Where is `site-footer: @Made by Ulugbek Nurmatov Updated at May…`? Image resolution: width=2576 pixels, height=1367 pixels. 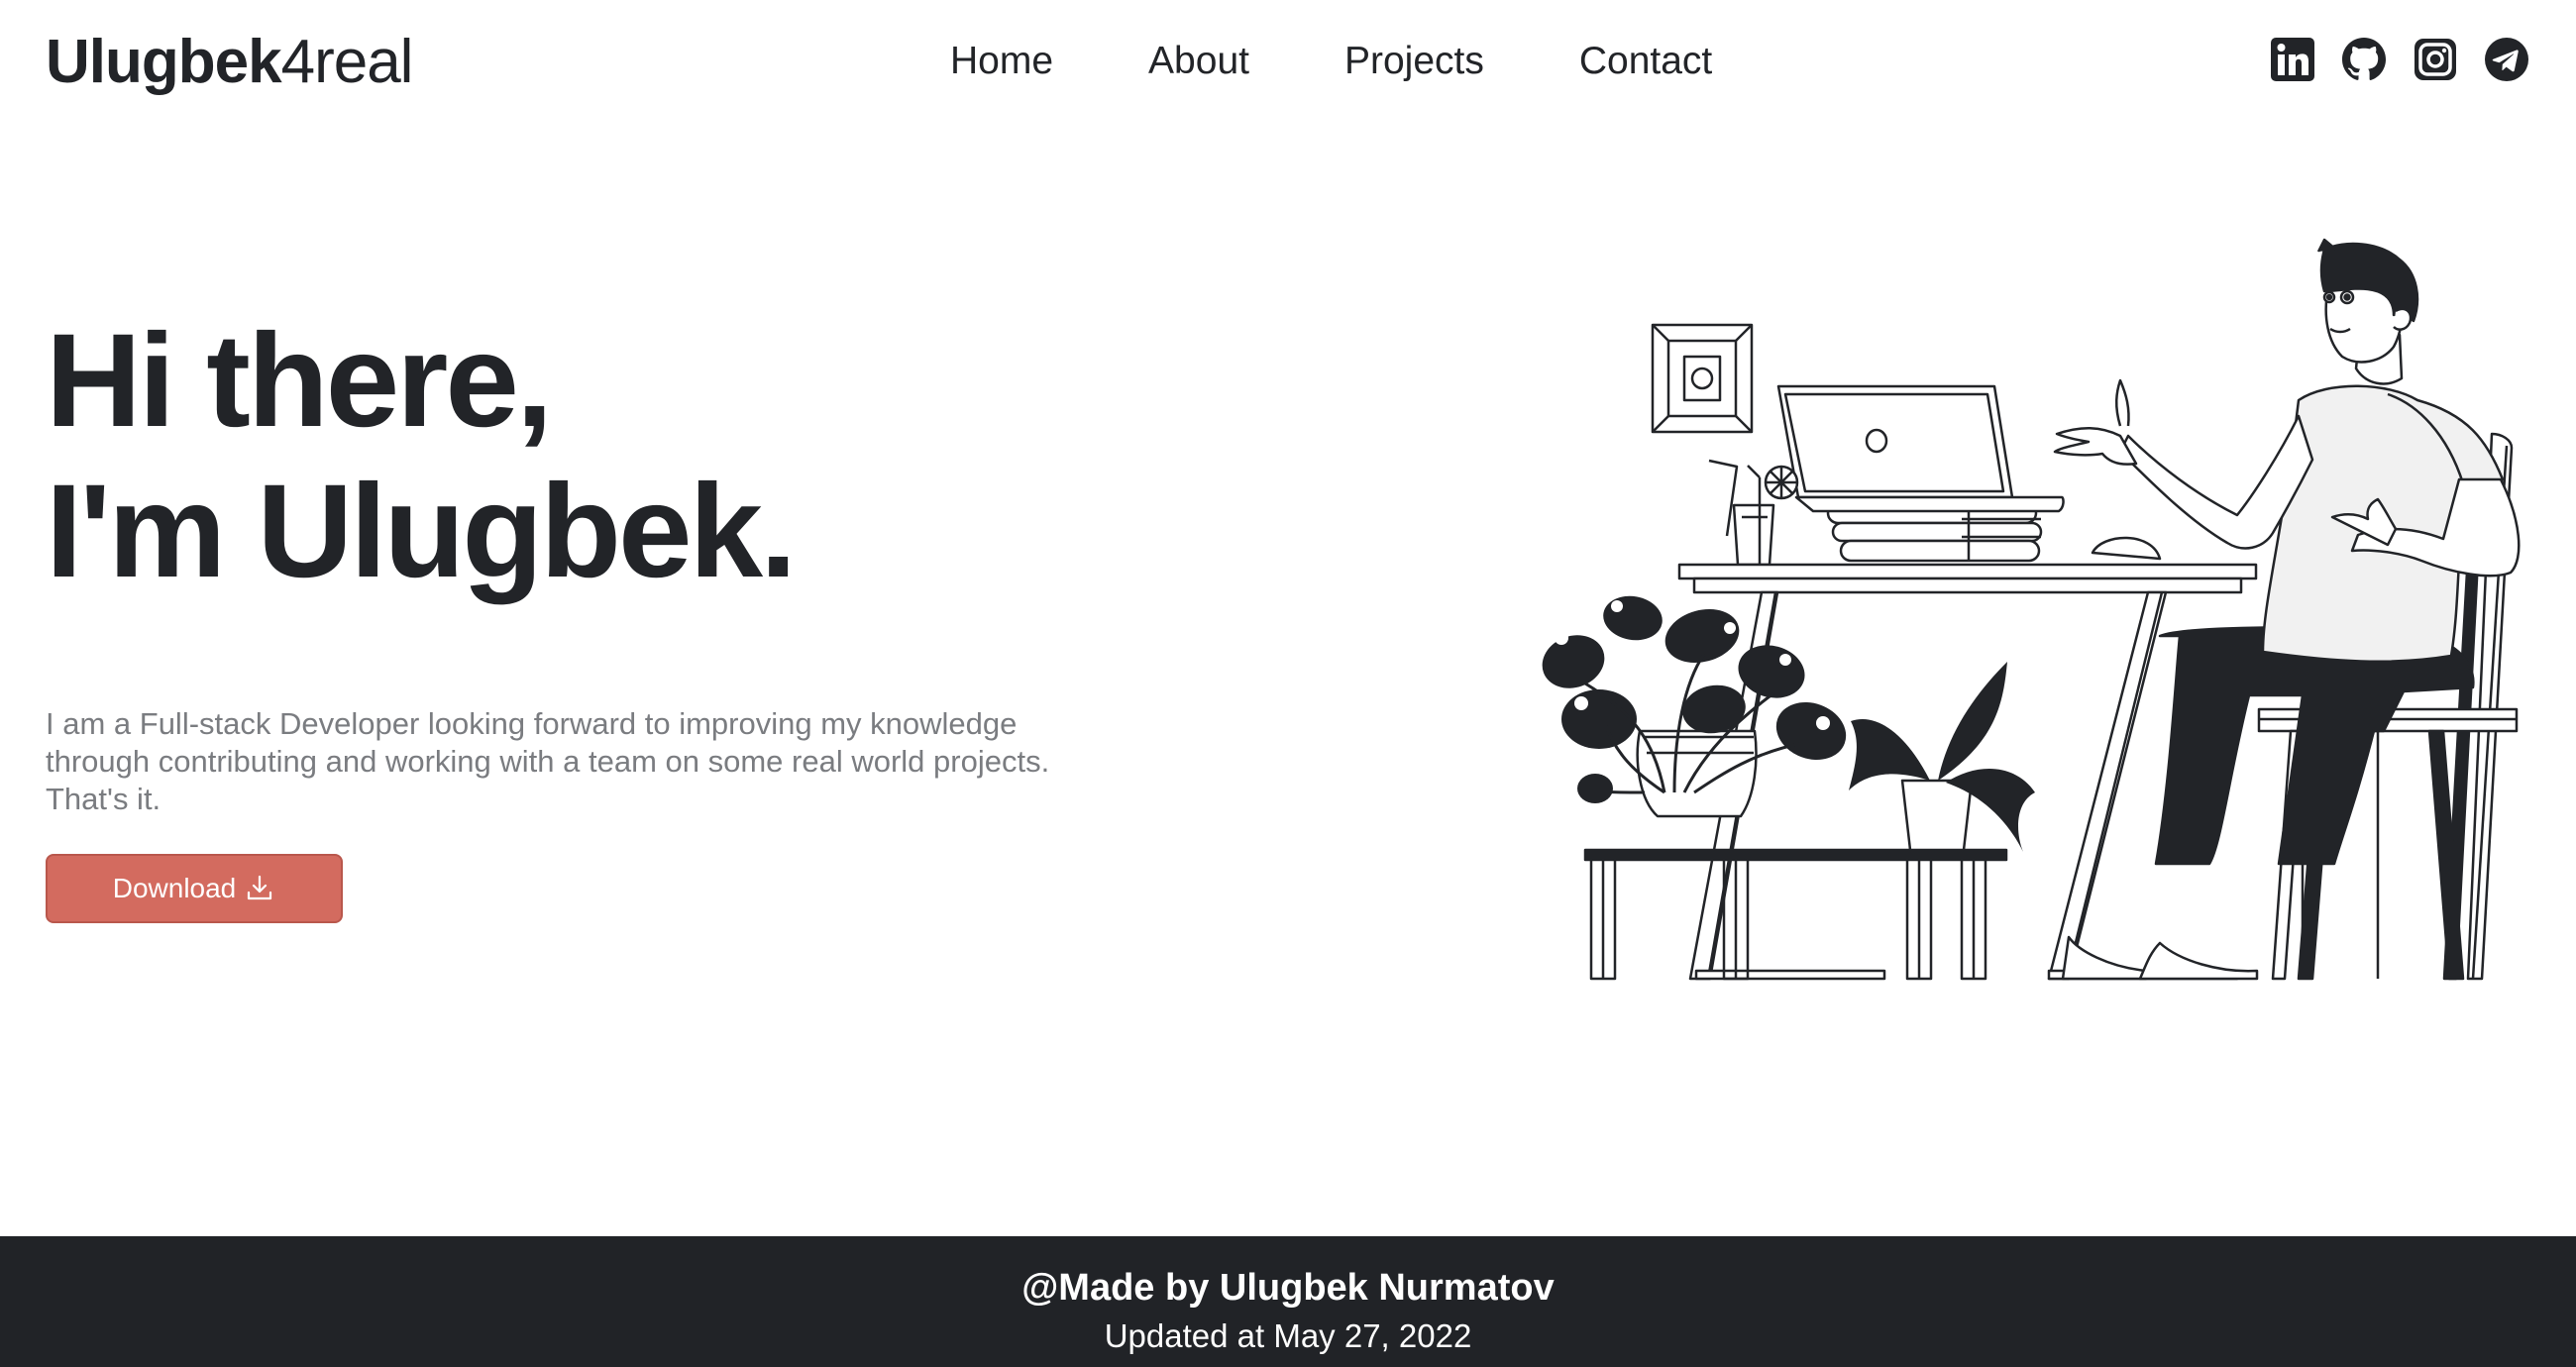
site-footer: @Made by Ulugbek Nurmatov Updated at May… is located at coordinates (1288, 1301).